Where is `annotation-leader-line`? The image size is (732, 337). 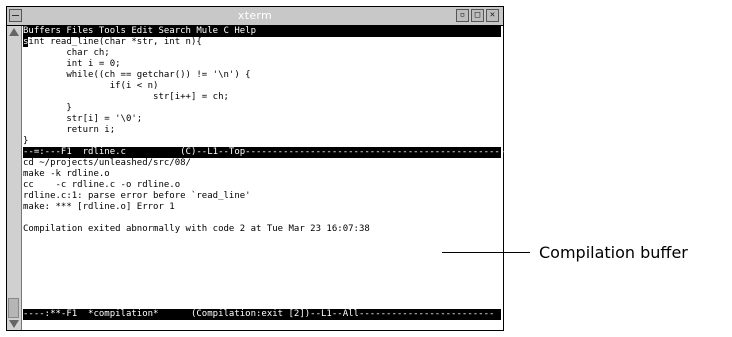 annotation-leader-line is located at coordinates (486, 252).